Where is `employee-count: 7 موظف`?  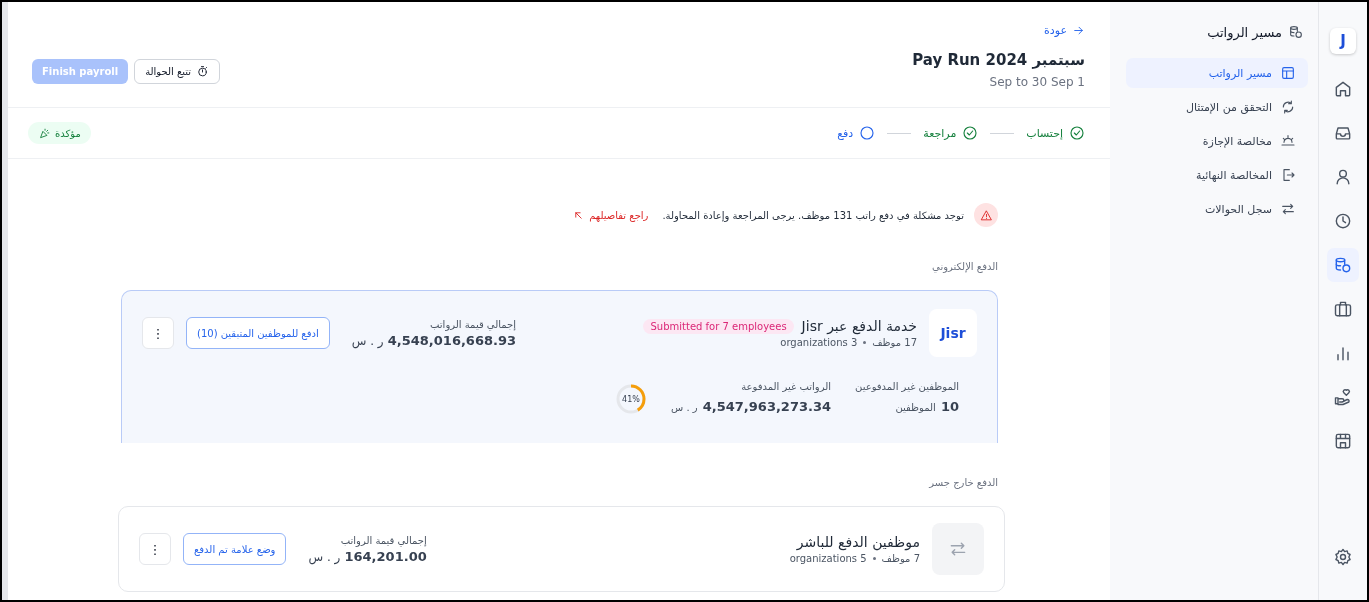 employee-count: 7 موظف is located at coordinates (900, 558).